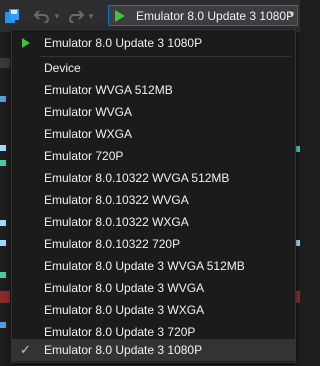  What do you see at coordinates (153, 222) in the screenshot?
I see `menu-item-emulator-10322-wxga: Emulator 8.0.10322 WXGA` at bounding box center [153, 222].